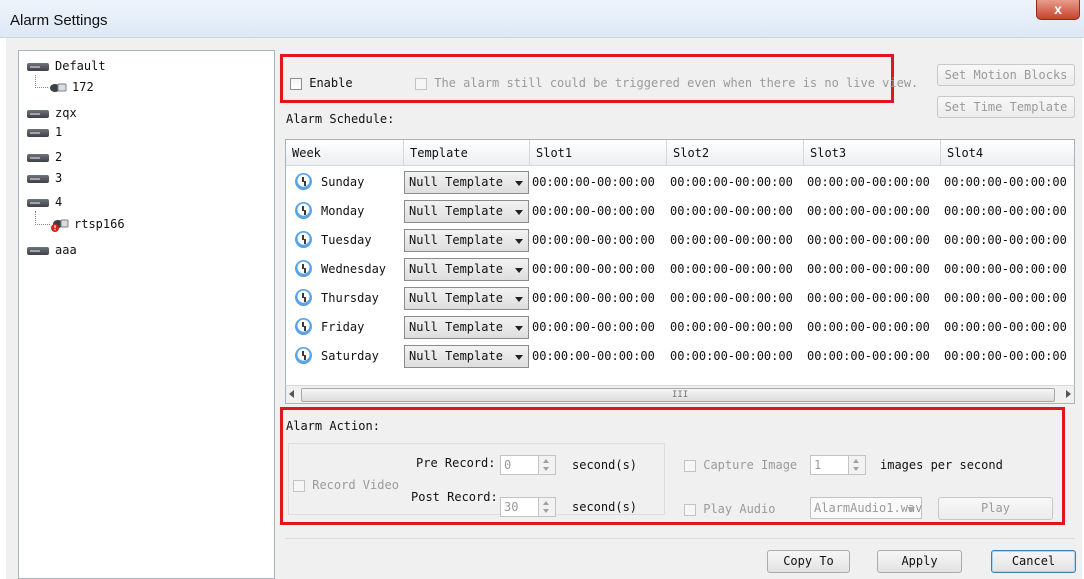  What do you see at coordinates (750, 465) in the screenshot?
I see `capture-image-label: Capture Image` at bounding box center [750, 465].